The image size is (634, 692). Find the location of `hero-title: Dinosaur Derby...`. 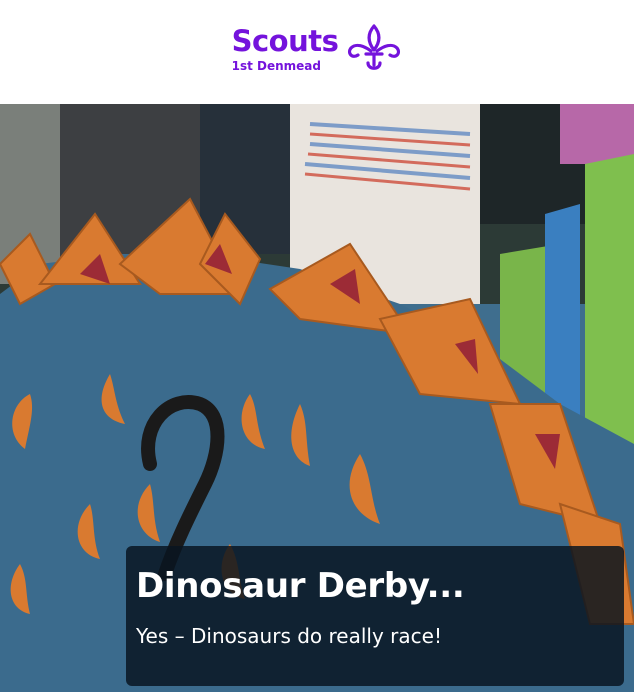

hero-title: Dinosaur Derby... is located at coordinates (300, 586).